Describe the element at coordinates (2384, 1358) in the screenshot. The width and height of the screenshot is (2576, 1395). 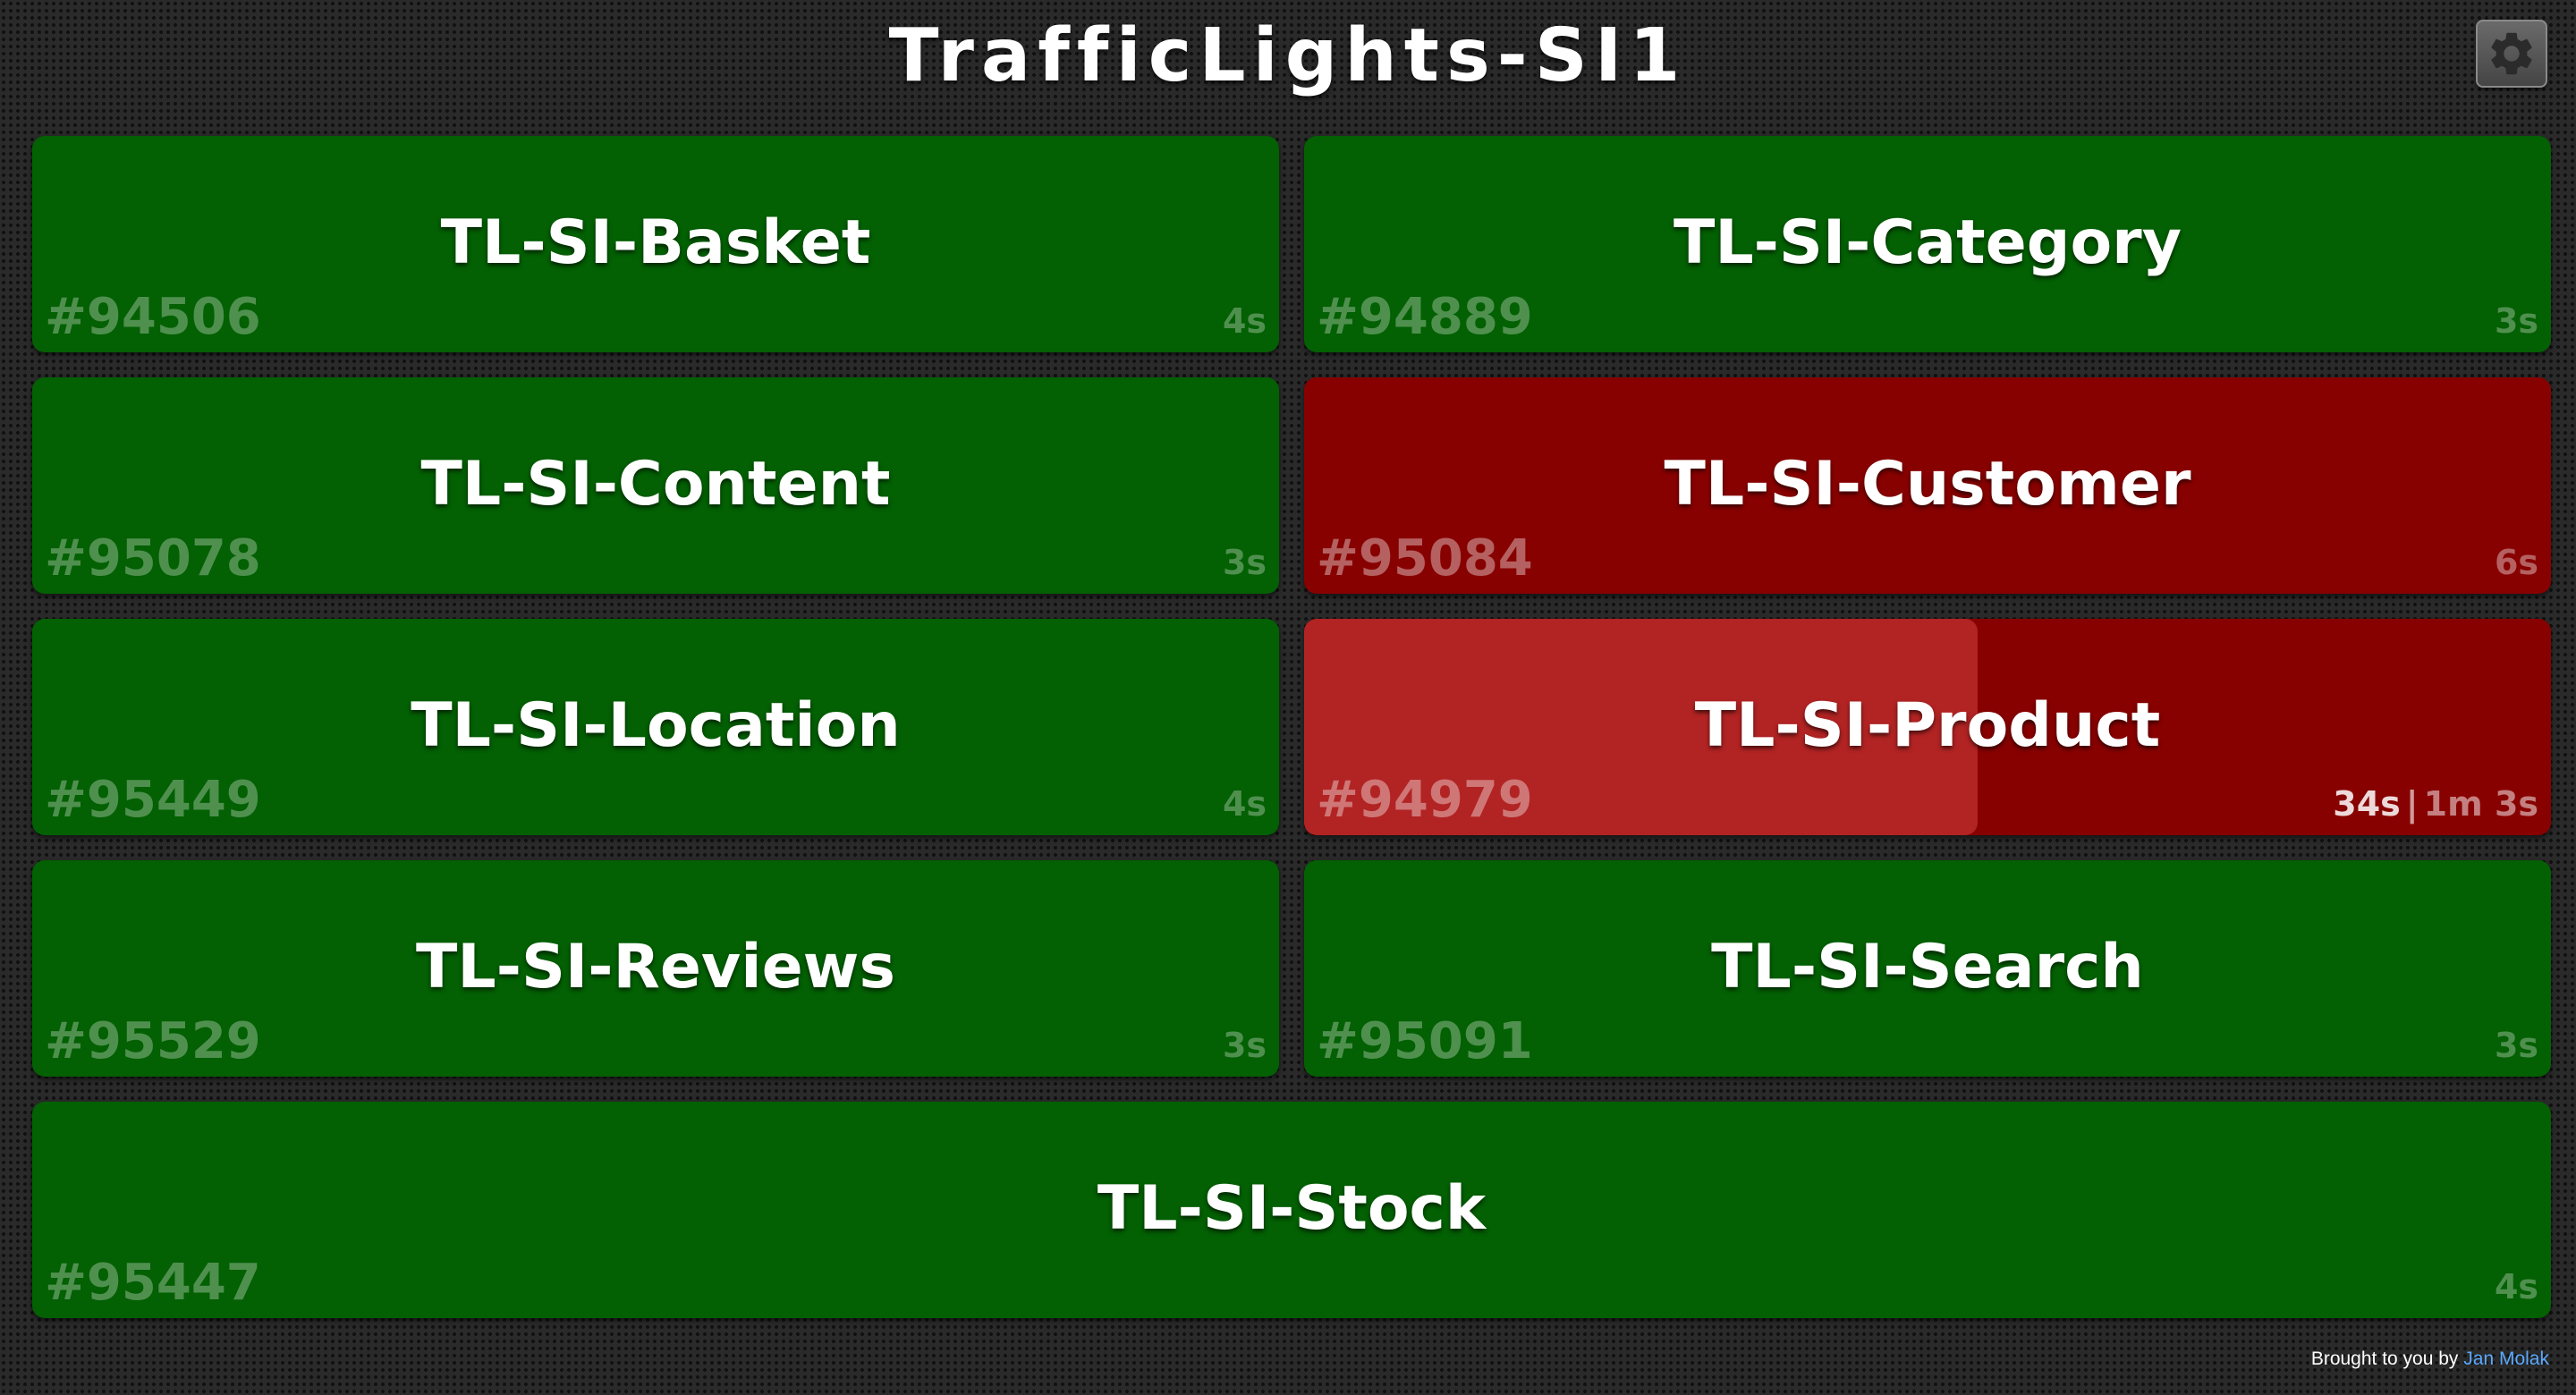
I see `footer-text: Brought to you by` at that location.